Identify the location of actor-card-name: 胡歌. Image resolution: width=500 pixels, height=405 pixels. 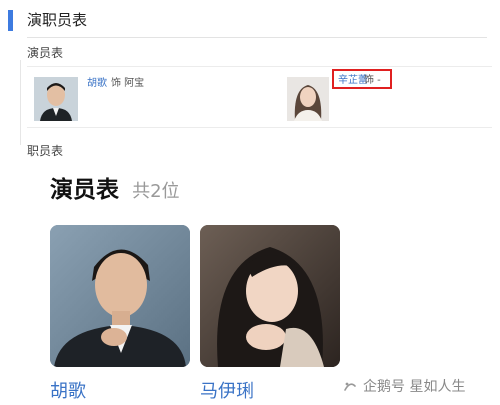
(68, 390).